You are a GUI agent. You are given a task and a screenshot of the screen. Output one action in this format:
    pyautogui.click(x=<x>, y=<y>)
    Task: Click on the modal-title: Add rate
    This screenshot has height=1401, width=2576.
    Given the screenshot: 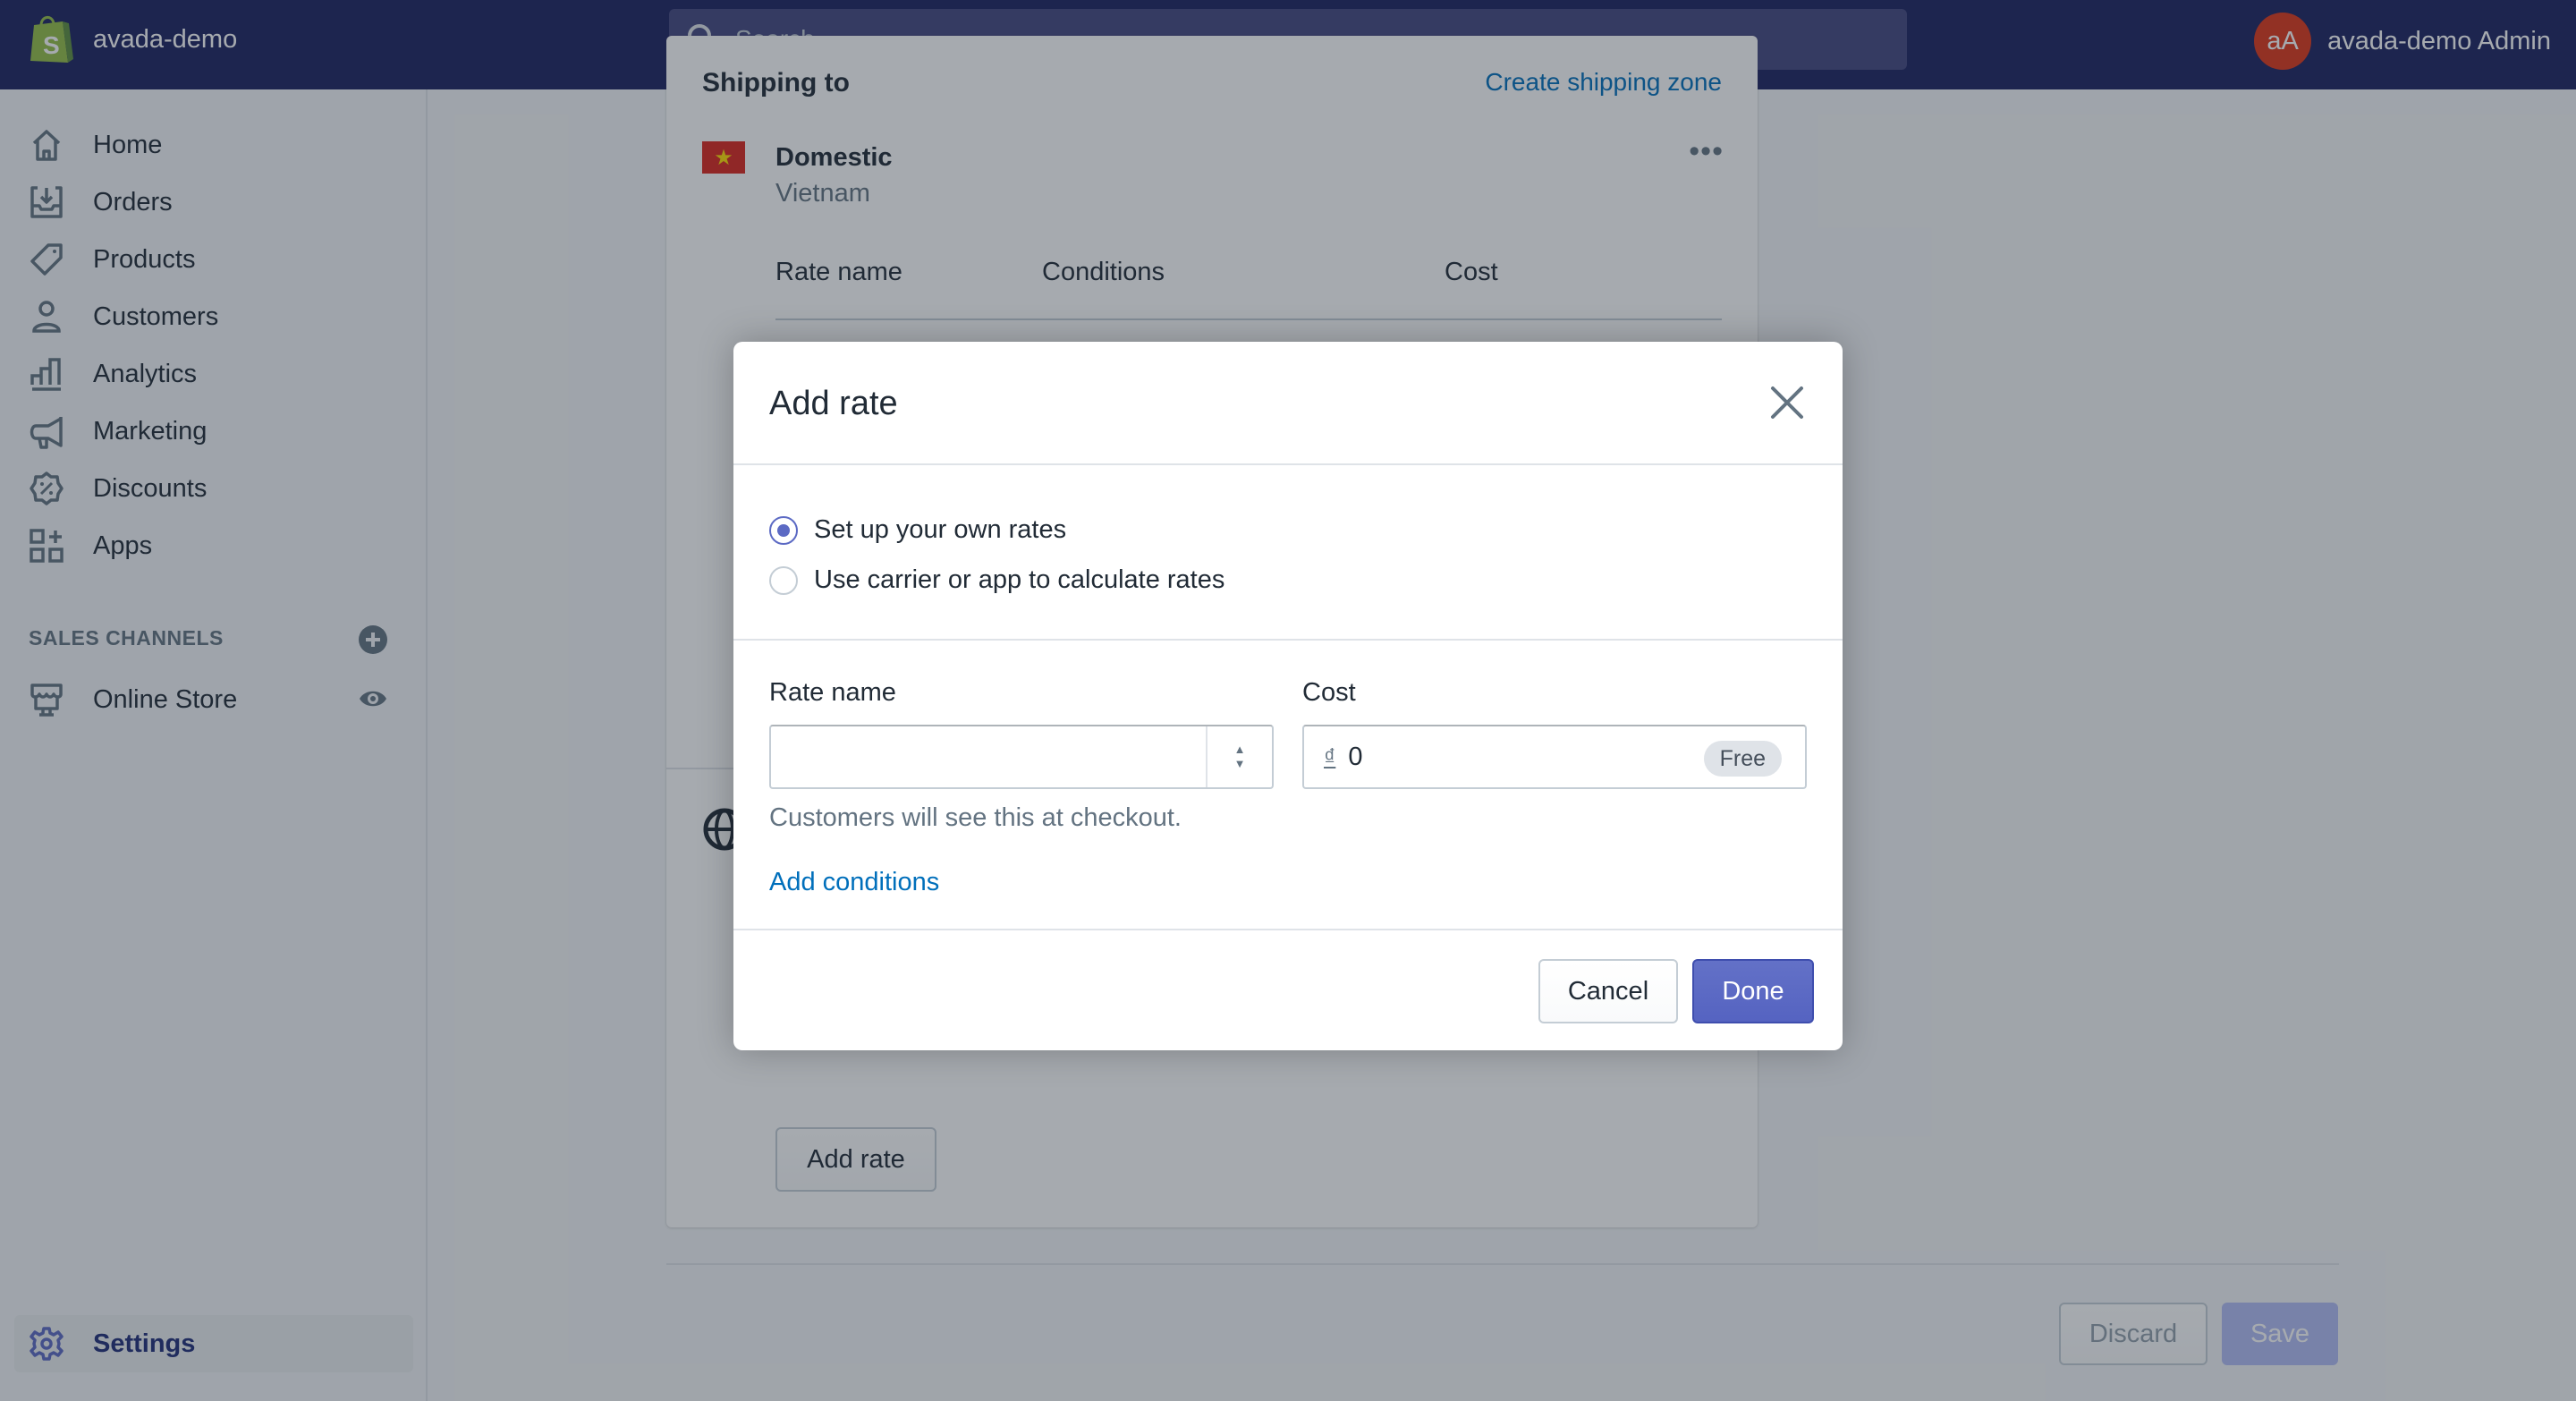 What is the action you would take?
    pyautogui.click(x=833, y=403)
    